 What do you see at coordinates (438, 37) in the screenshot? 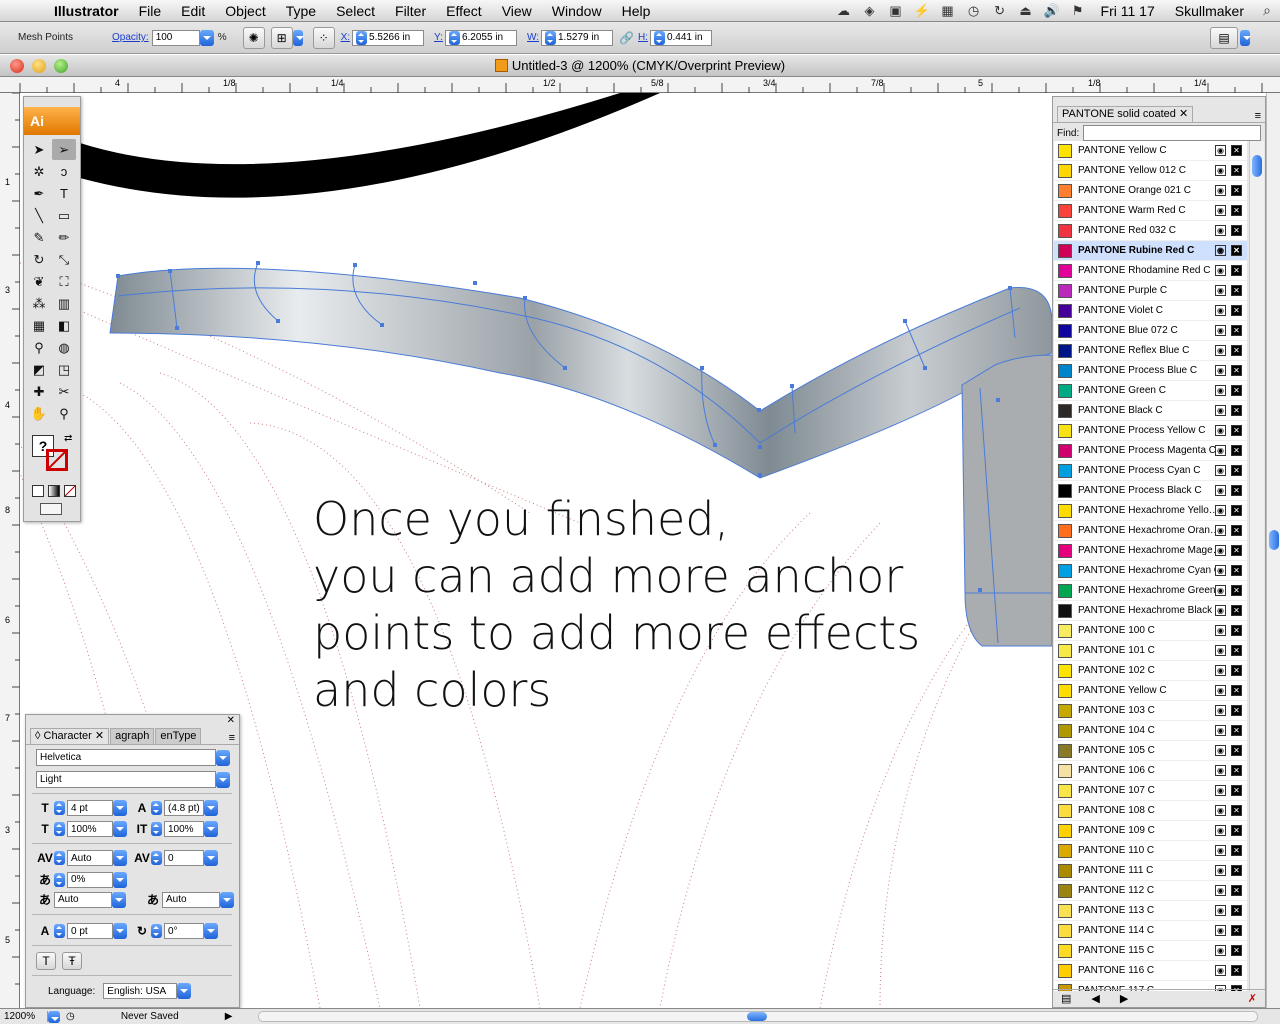
I see `y-label: Y:` at bounding box center [438, 37].